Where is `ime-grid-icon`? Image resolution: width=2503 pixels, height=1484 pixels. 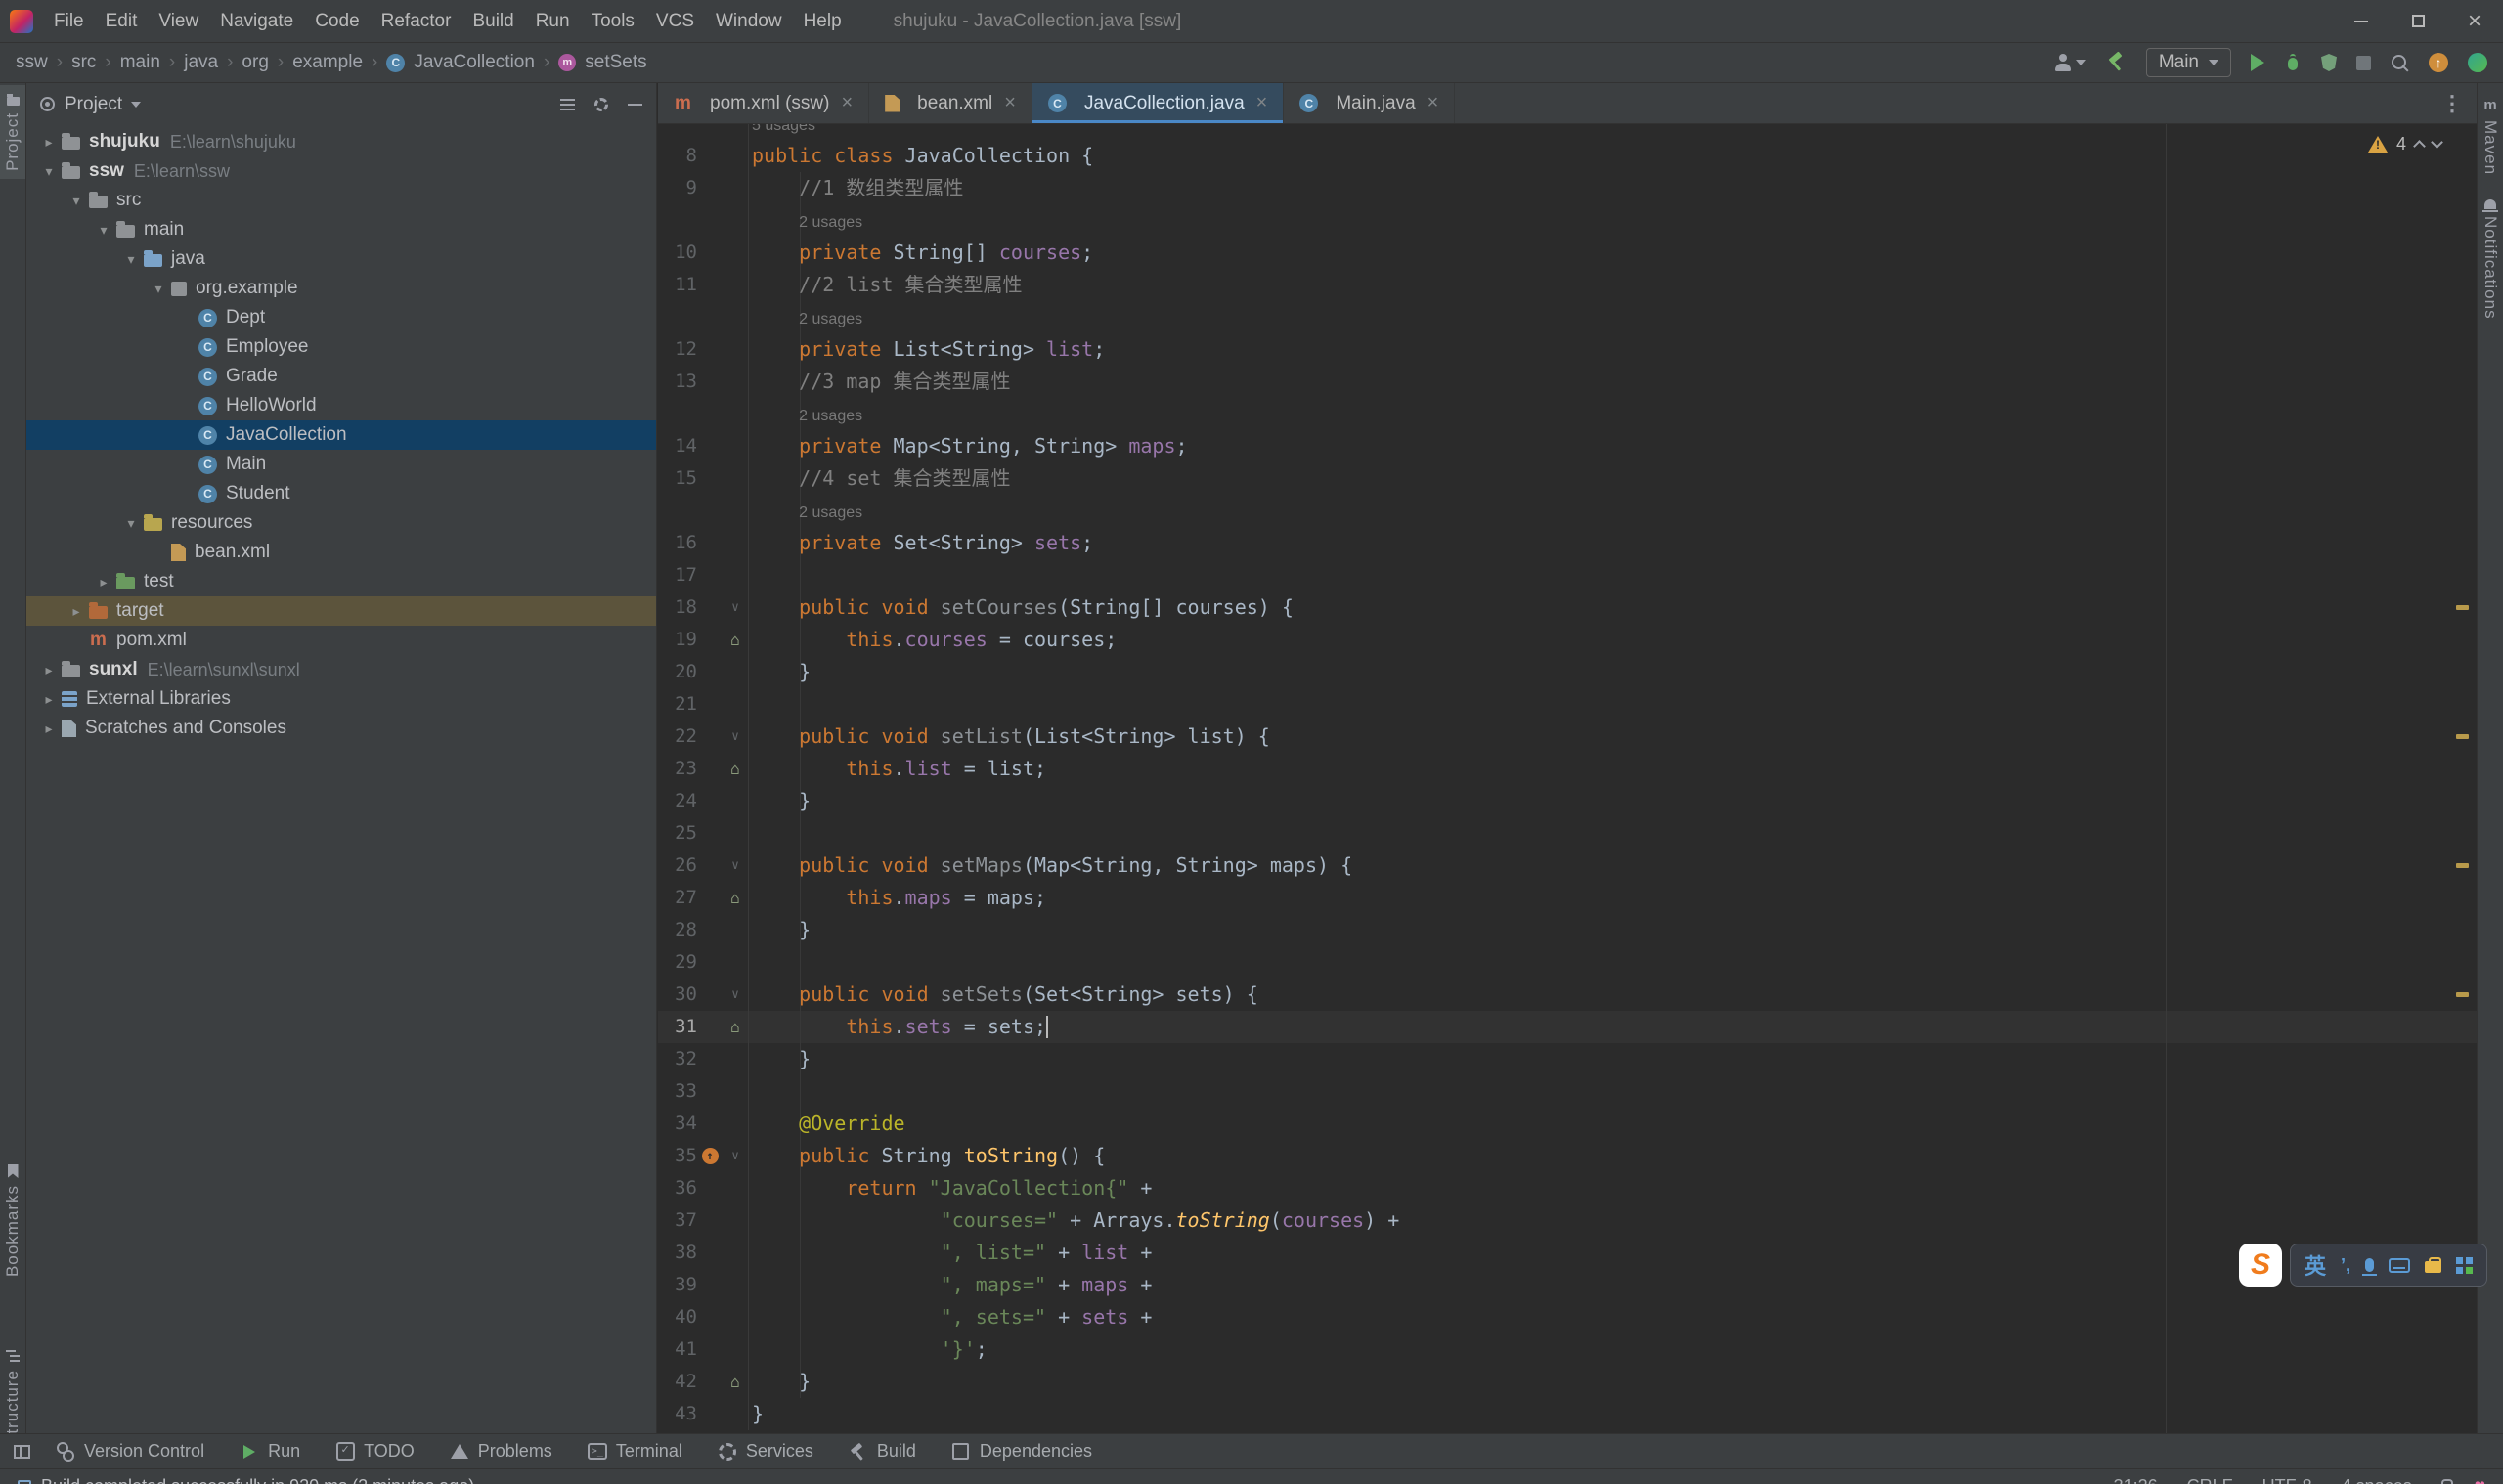 ime-grid-icon is located at coordinates (2460, 1260).